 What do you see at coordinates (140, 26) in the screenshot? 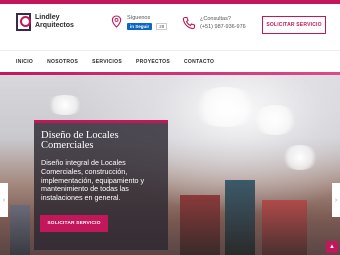
I see `linkedin-follow-button: in Seguir` at bounding box center [140, 26].